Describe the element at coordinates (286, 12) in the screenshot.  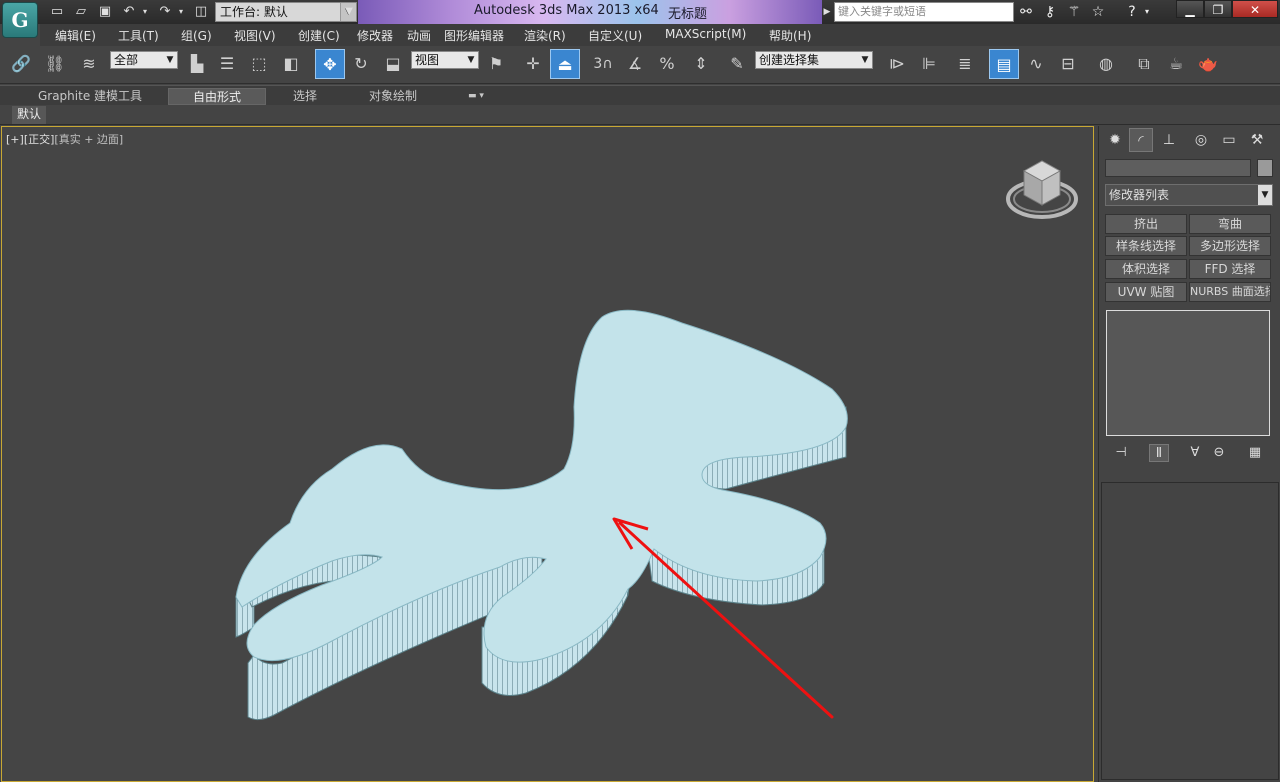
I see `workspace-dropdown: 工作台: 默认 ▼` at that location.